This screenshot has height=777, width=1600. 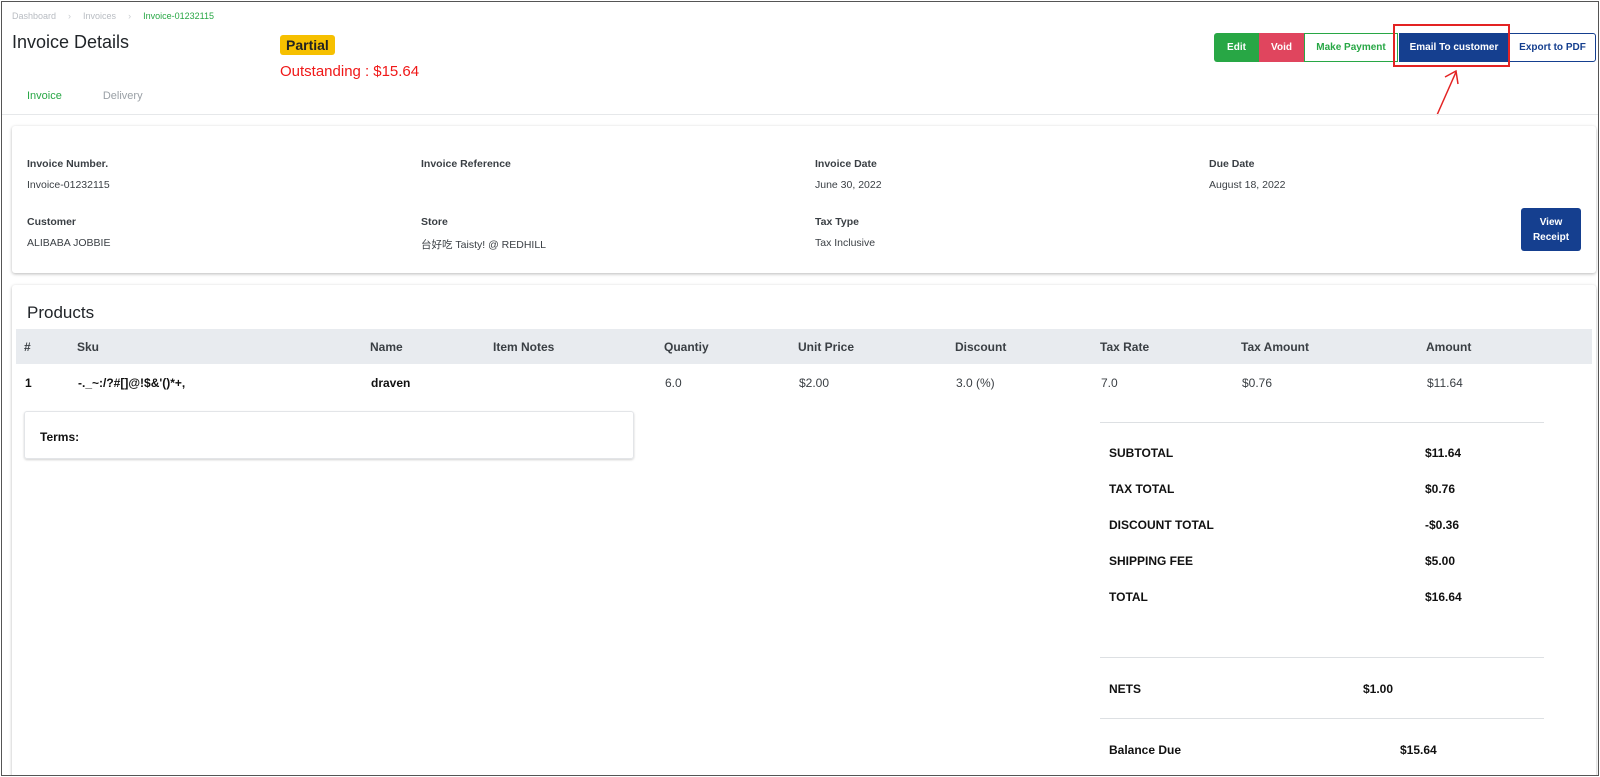 I want to click on invoice-date-value: June 30, 2022, so click(x=848, y=185).